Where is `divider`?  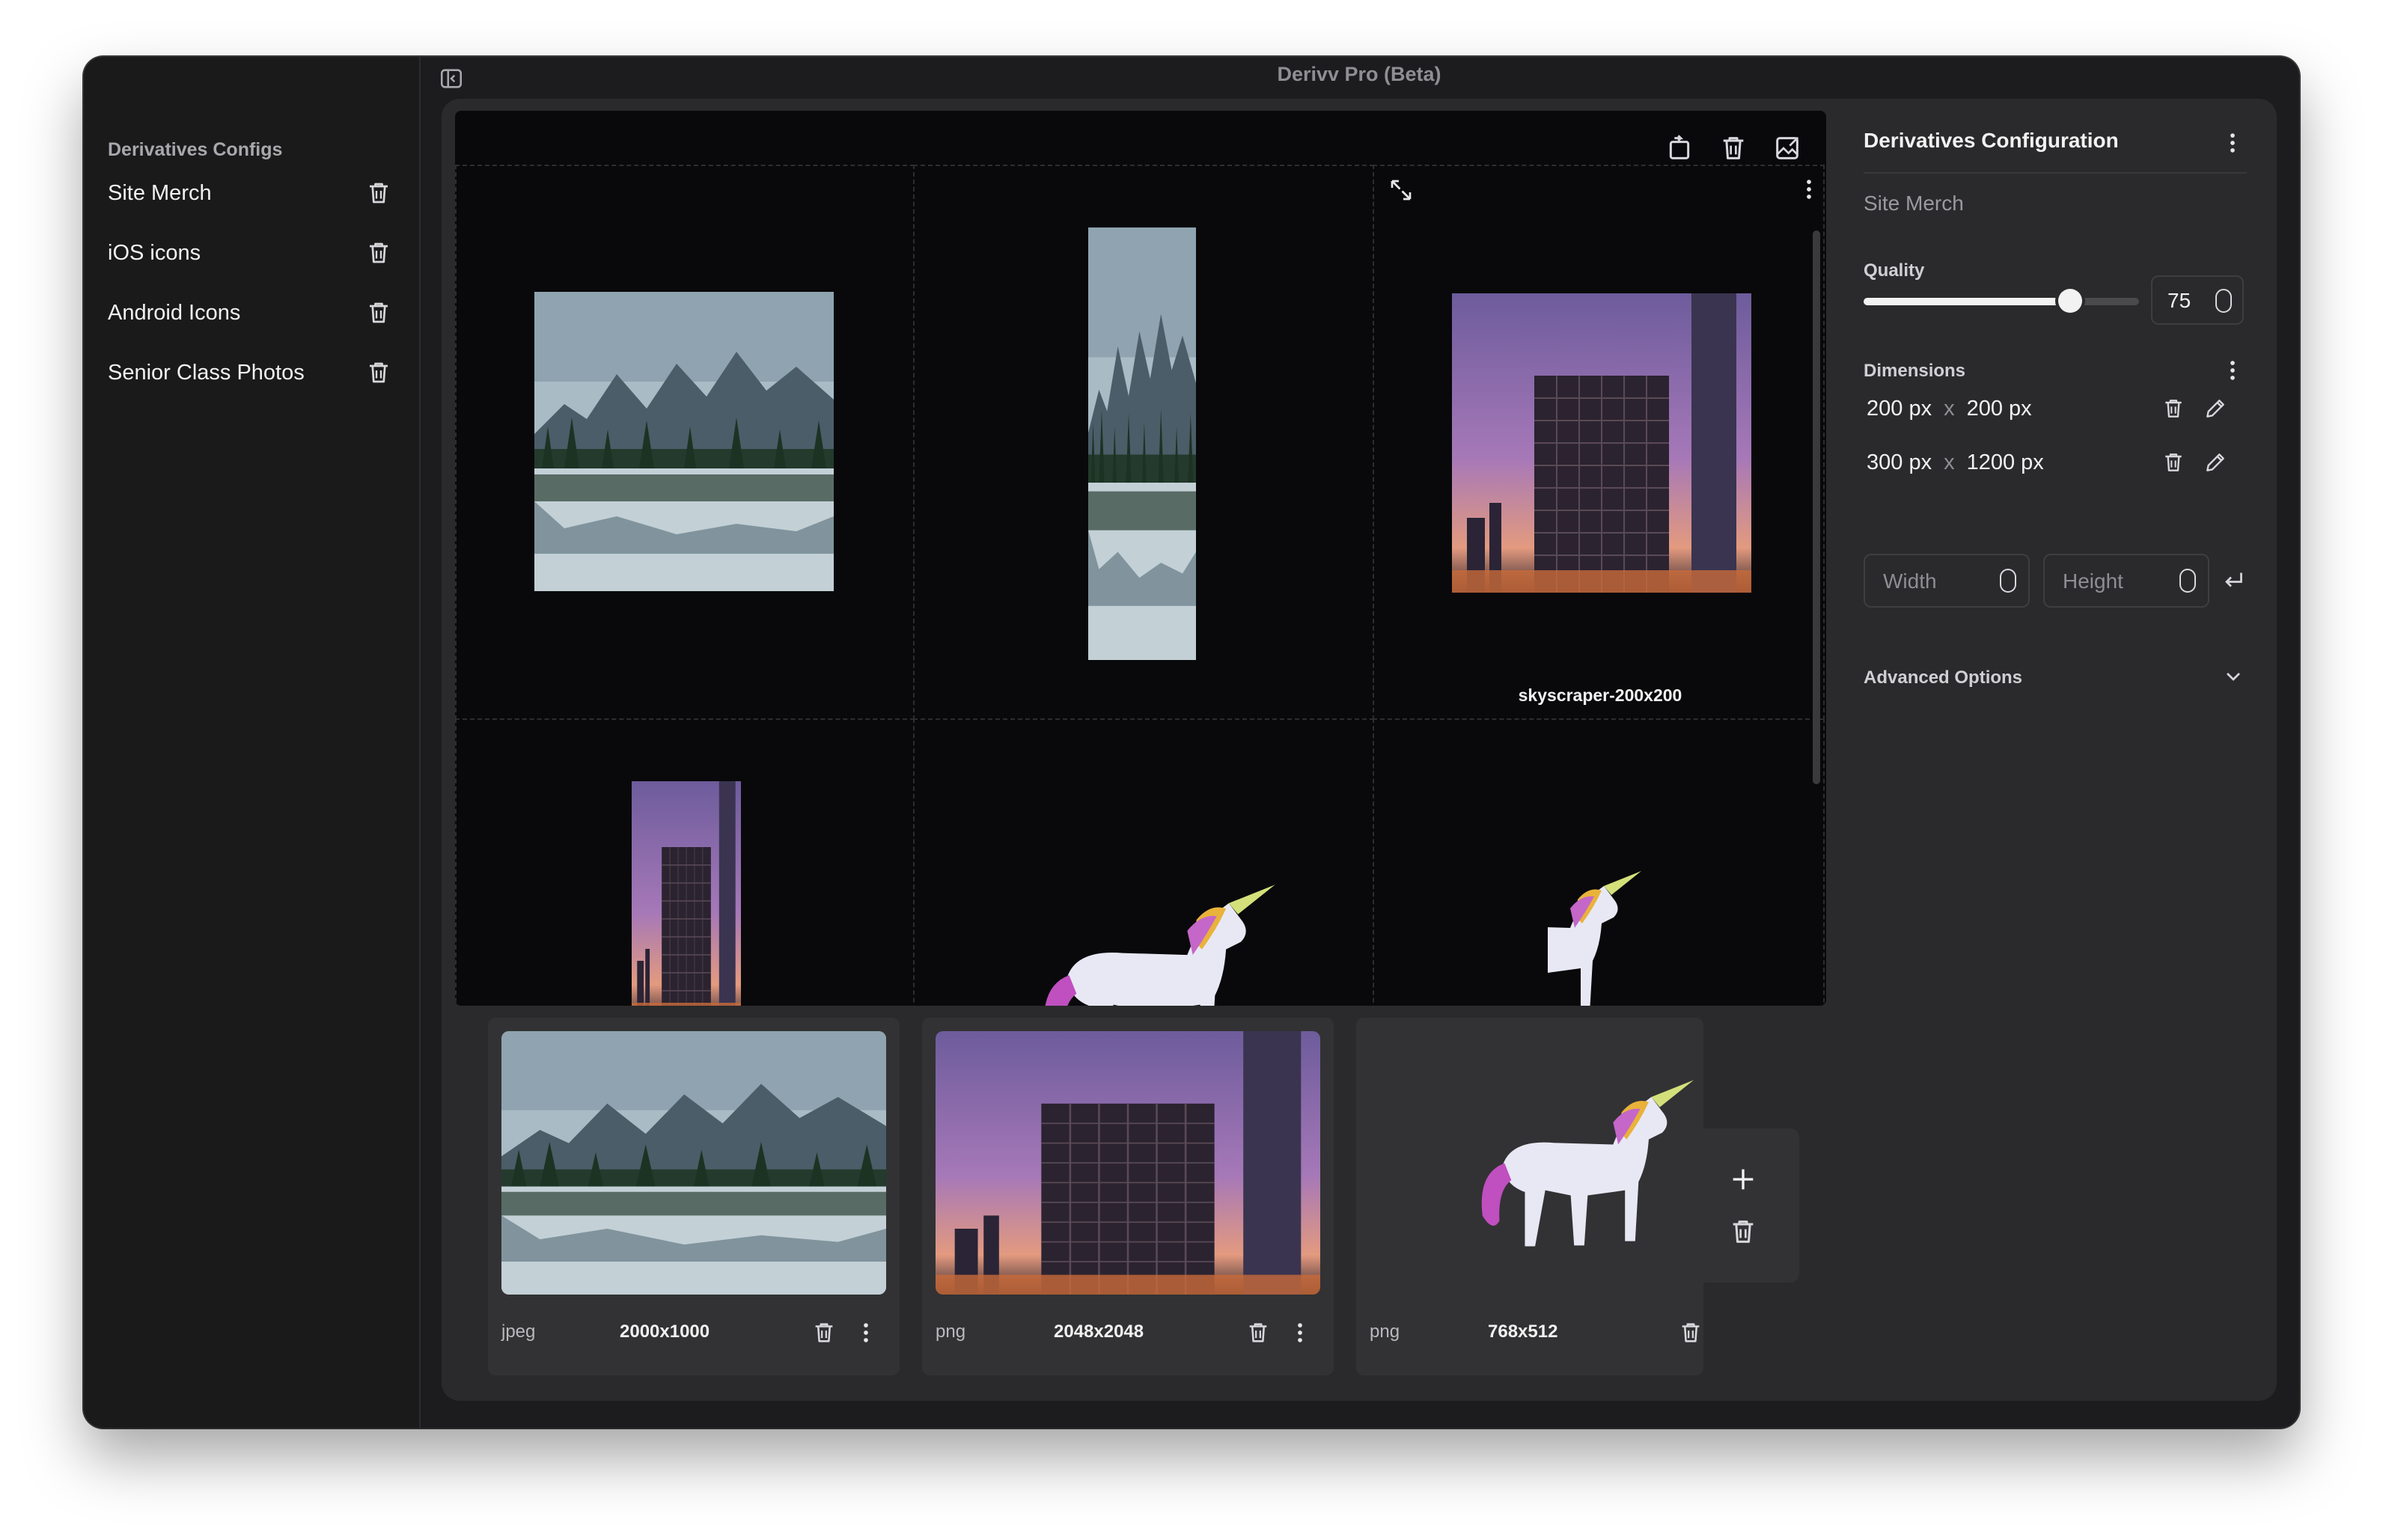
divider is located at coordinates (2056, 173).